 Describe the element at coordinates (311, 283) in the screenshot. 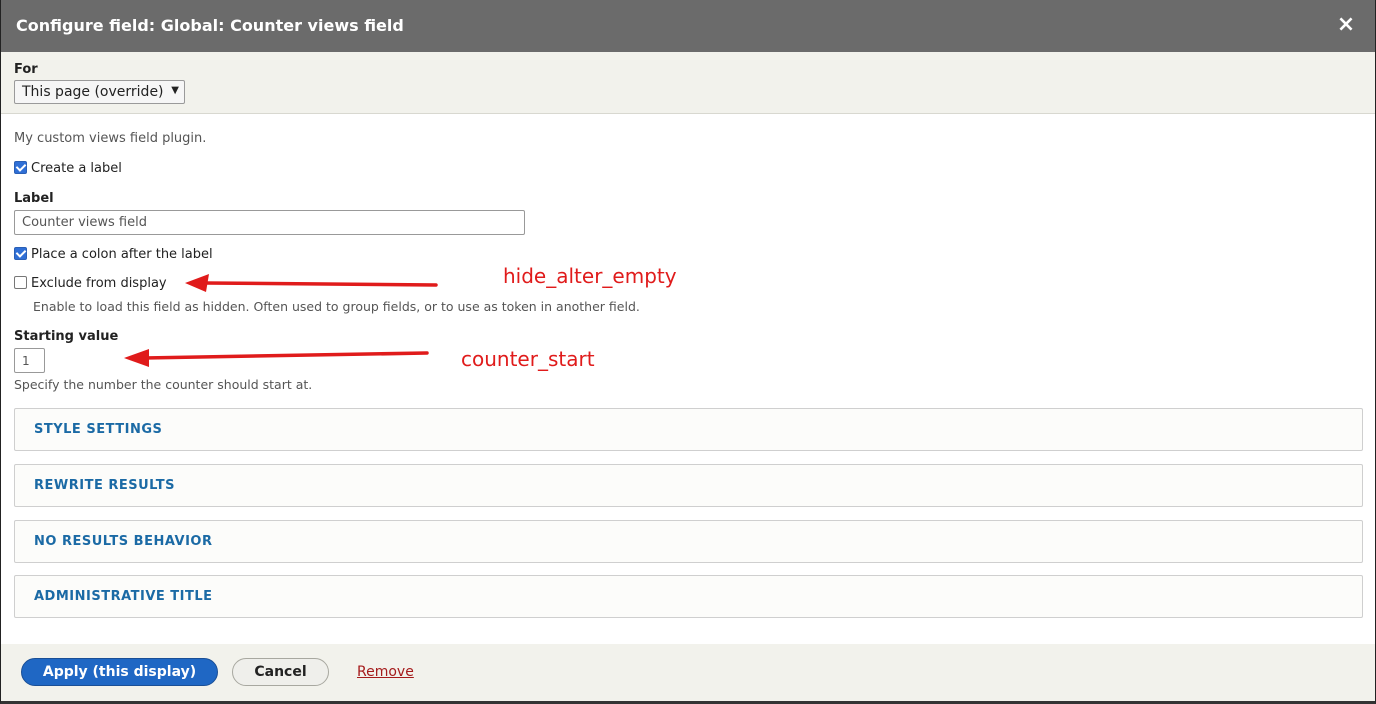

I see `annotation-arrow-exclude` at that location.